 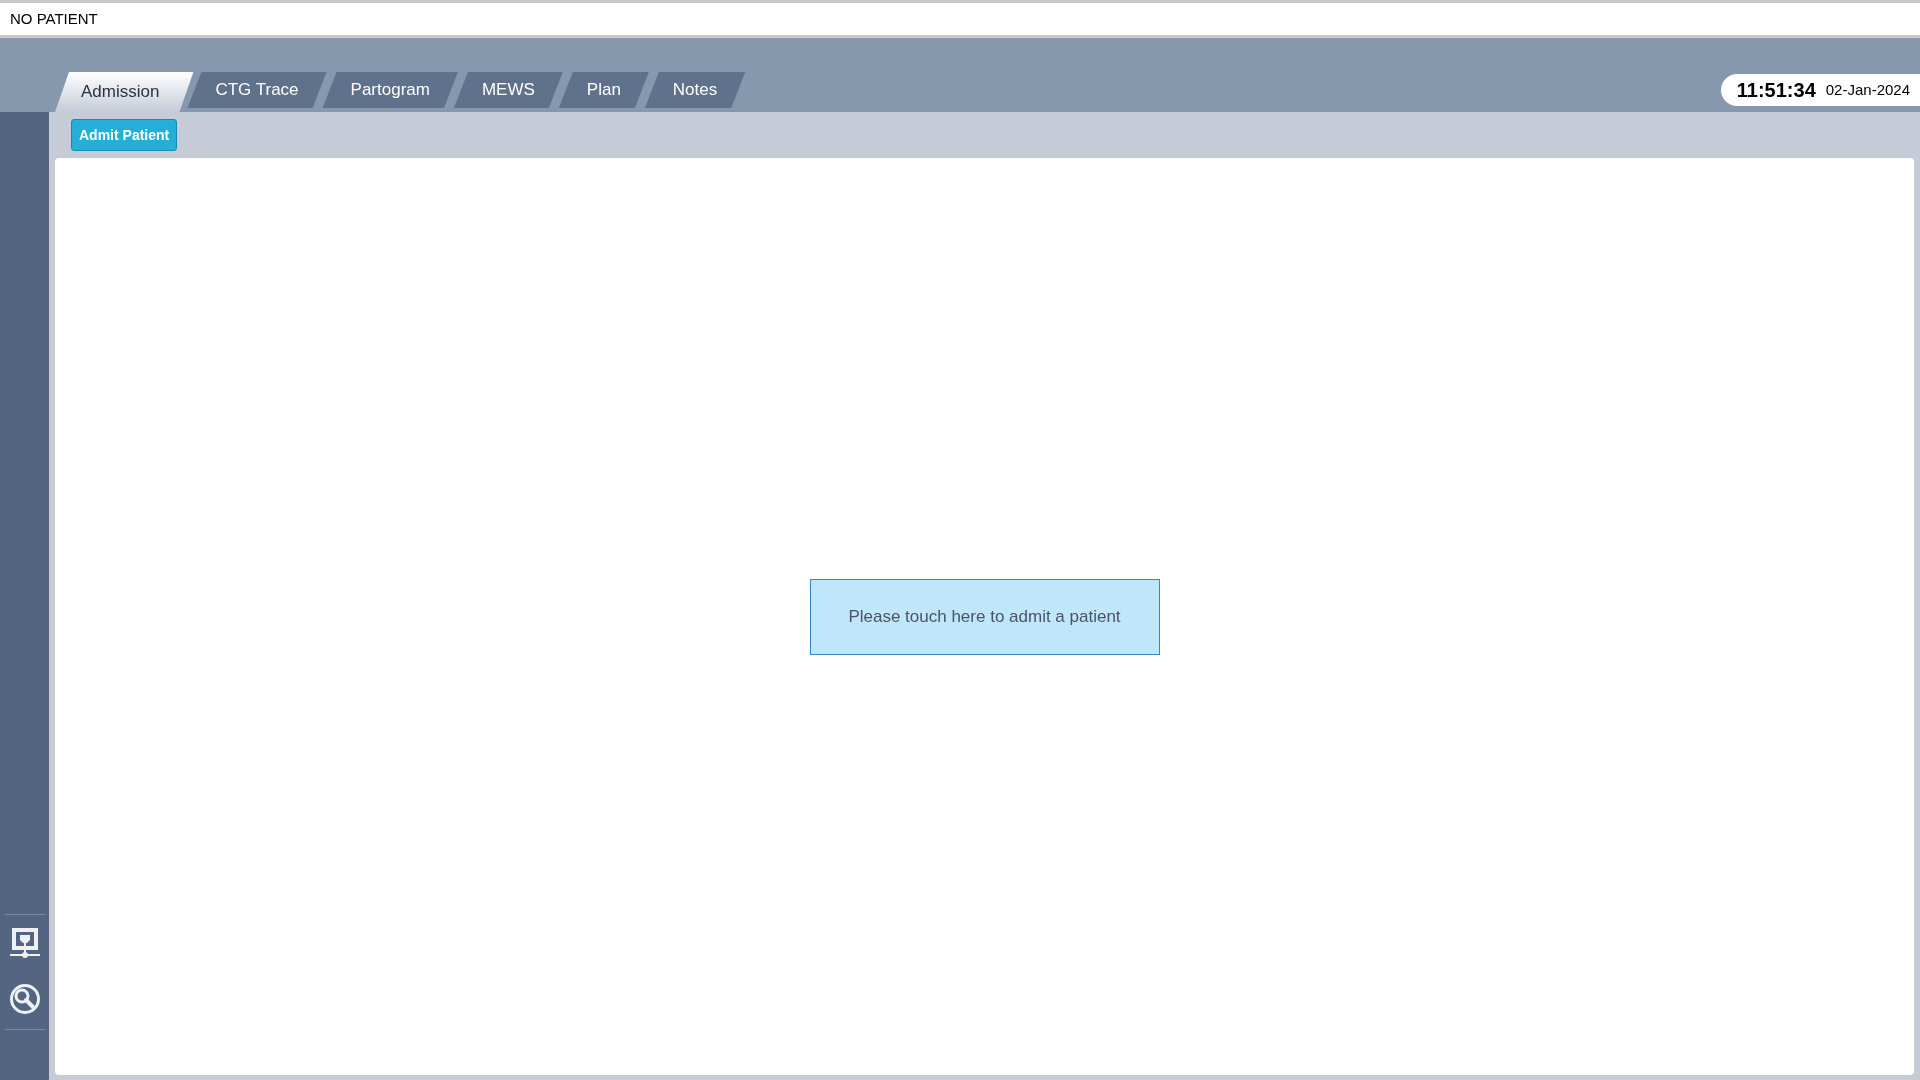 I want to click on network-icon, so click(x=24, y=944).